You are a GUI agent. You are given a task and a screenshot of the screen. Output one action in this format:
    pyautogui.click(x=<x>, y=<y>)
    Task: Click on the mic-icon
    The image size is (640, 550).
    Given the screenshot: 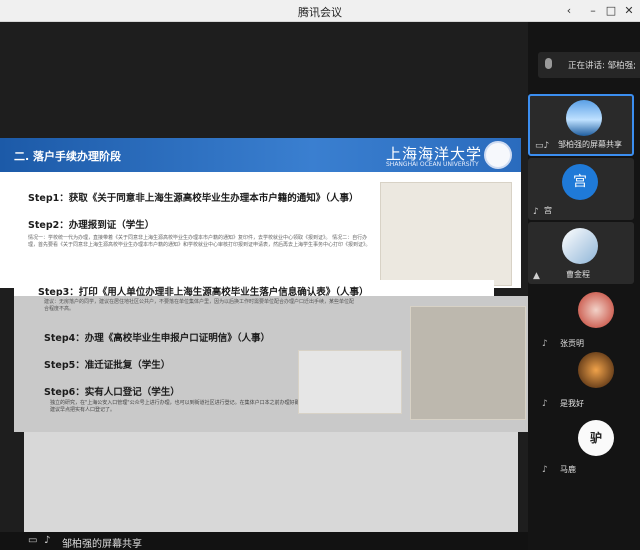 What is the action you would take?
    pyautogui.click(x=548, y=63)
    